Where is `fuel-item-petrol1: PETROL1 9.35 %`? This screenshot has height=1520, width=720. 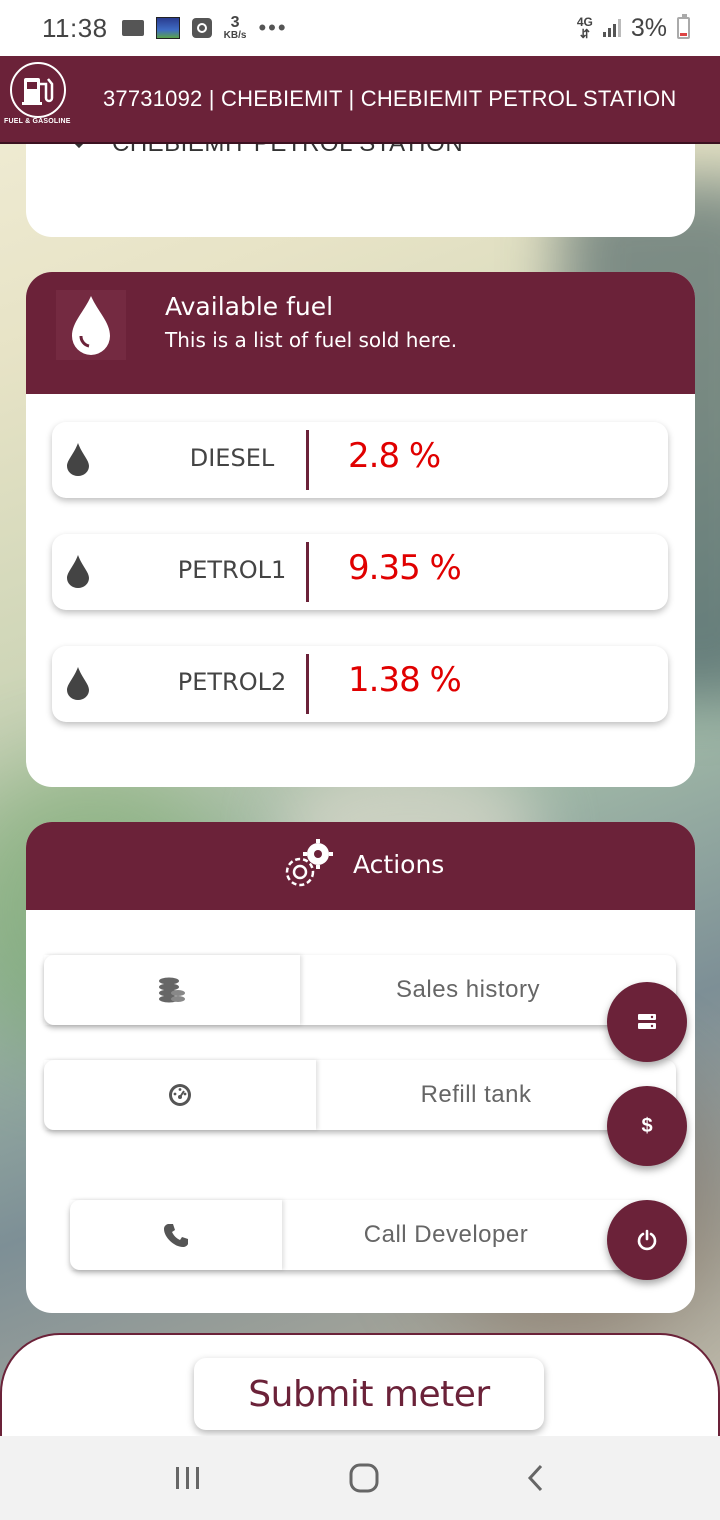
fuel-item-petrol1: PETROL1 9.35 % is located at coordinates (360, 572).